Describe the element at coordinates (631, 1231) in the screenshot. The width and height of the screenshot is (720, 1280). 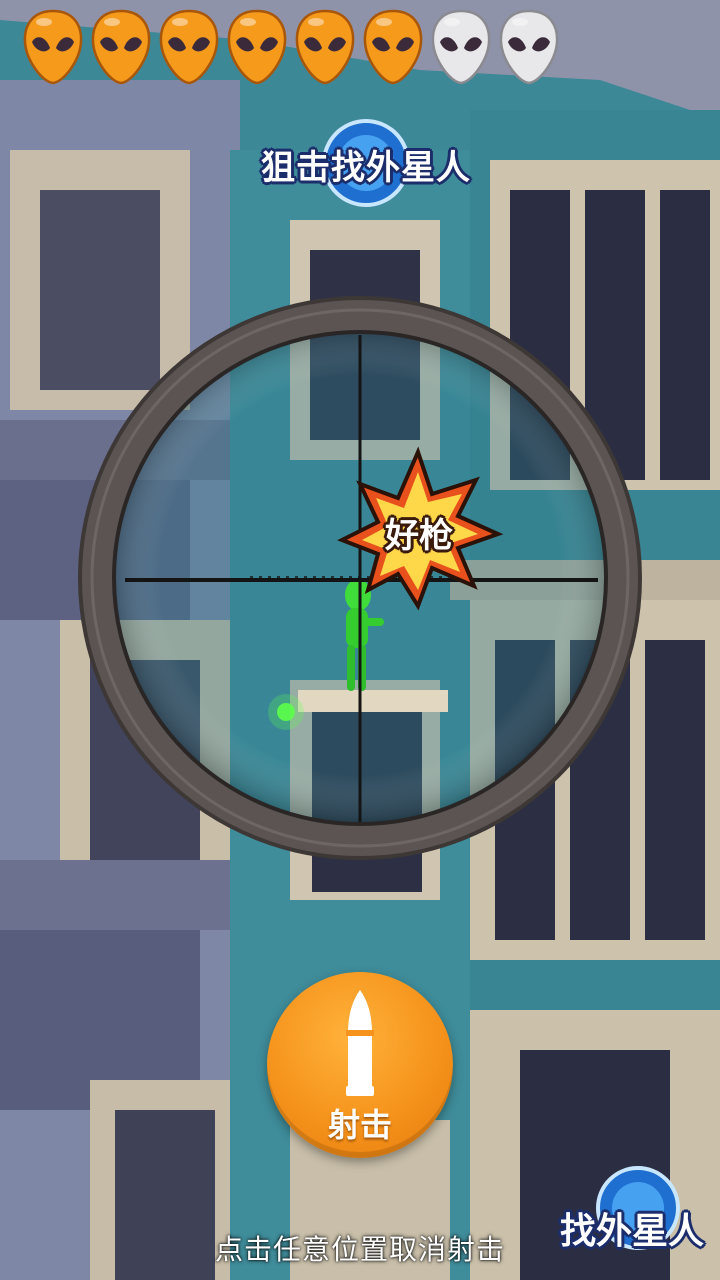
I see `footer-logo-text: 找外星人` at that location.